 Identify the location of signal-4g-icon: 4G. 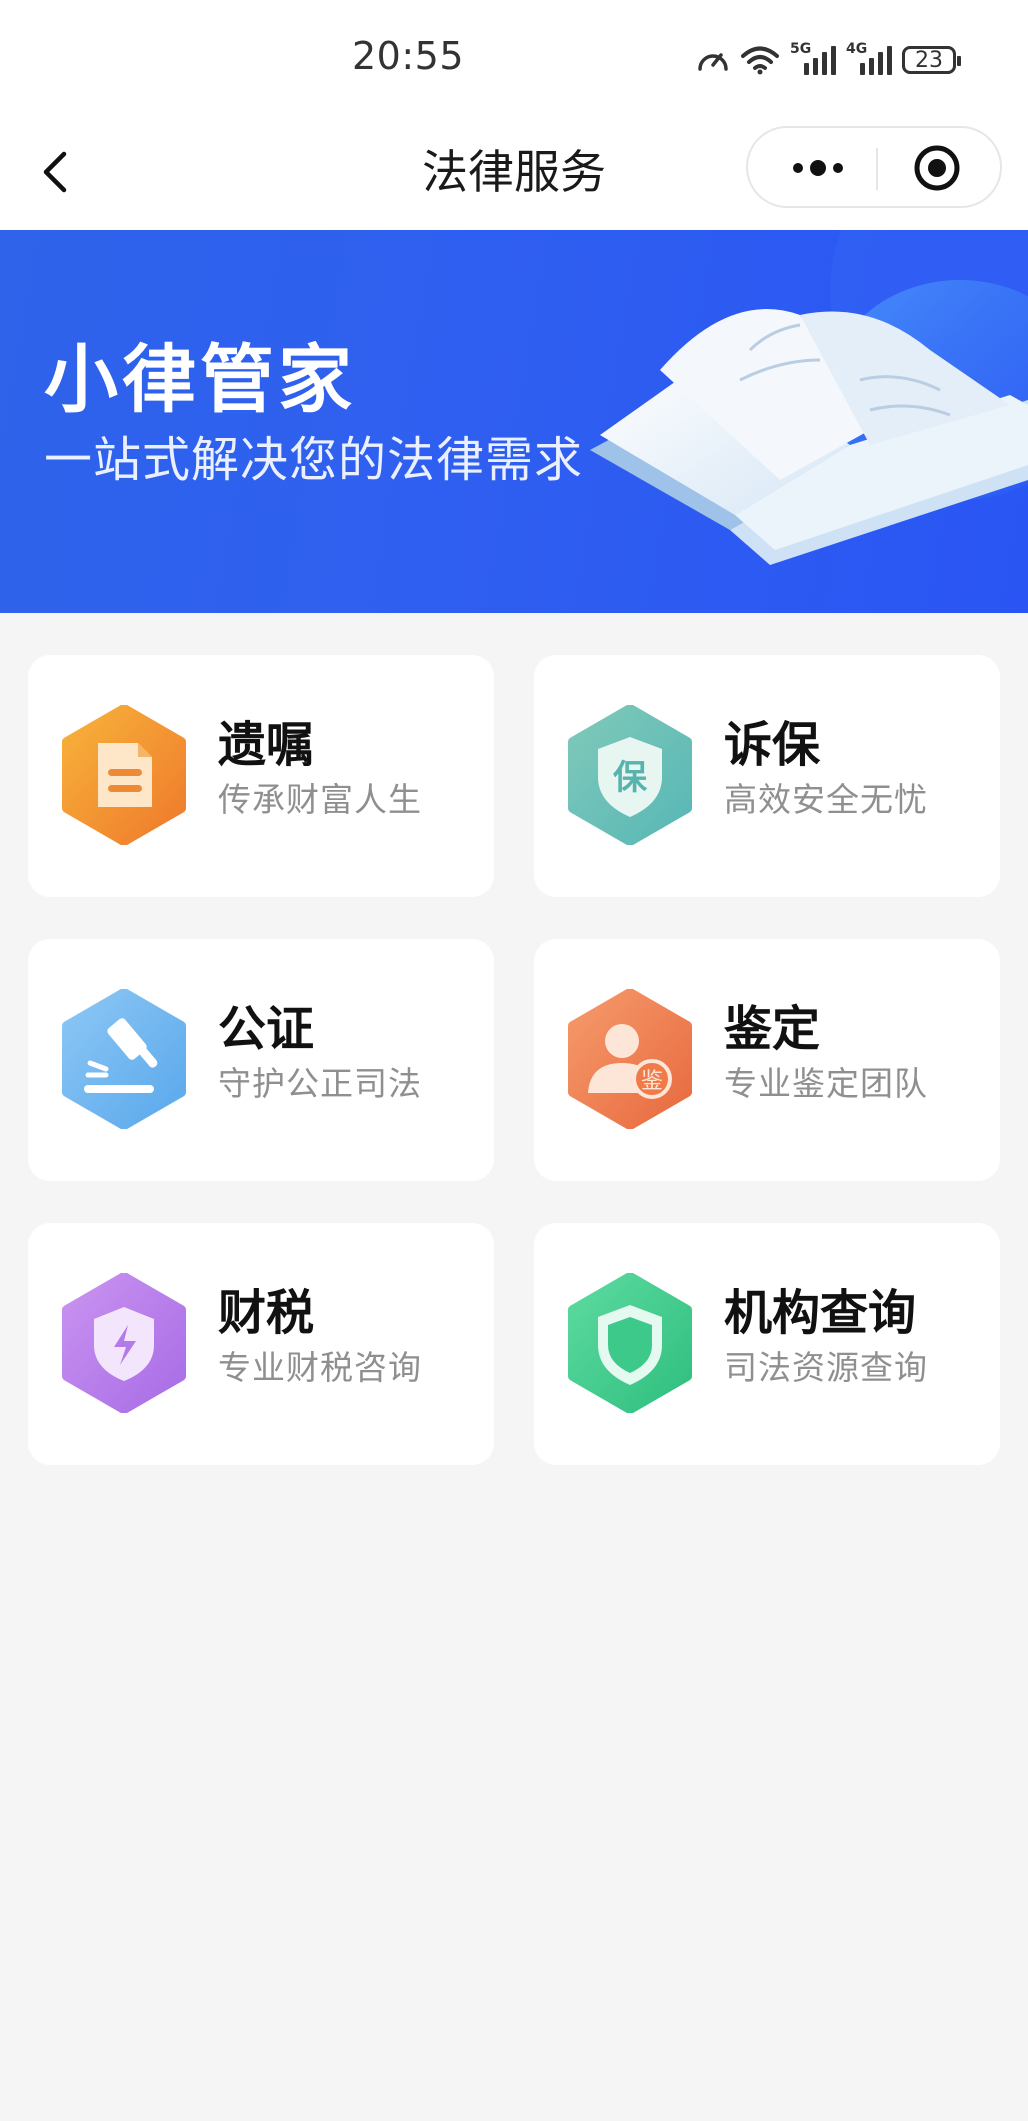
(869, 58).